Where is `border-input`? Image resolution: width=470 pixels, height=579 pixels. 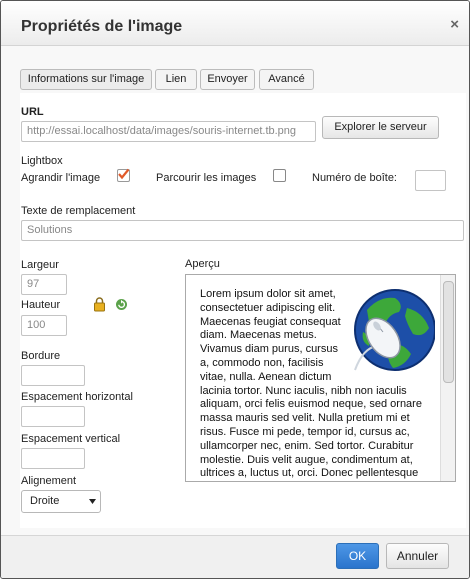
border-input is located at coordinates (53, 375).